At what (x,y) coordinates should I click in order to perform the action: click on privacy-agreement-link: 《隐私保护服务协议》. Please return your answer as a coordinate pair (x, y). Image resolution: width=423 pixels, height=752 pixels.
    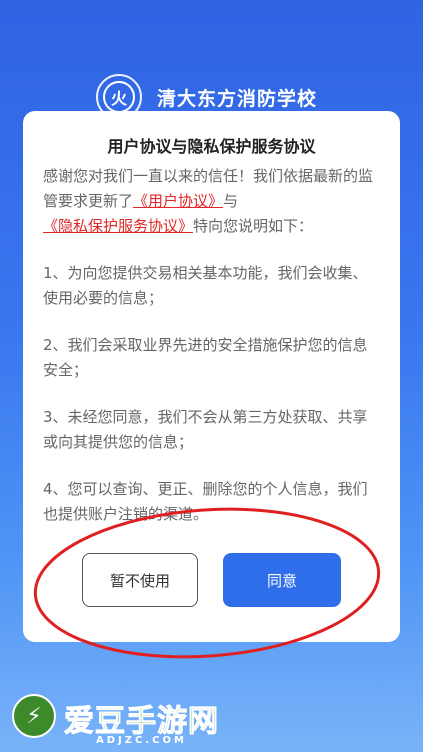
    Looking at the image, I should click on (118, 226).